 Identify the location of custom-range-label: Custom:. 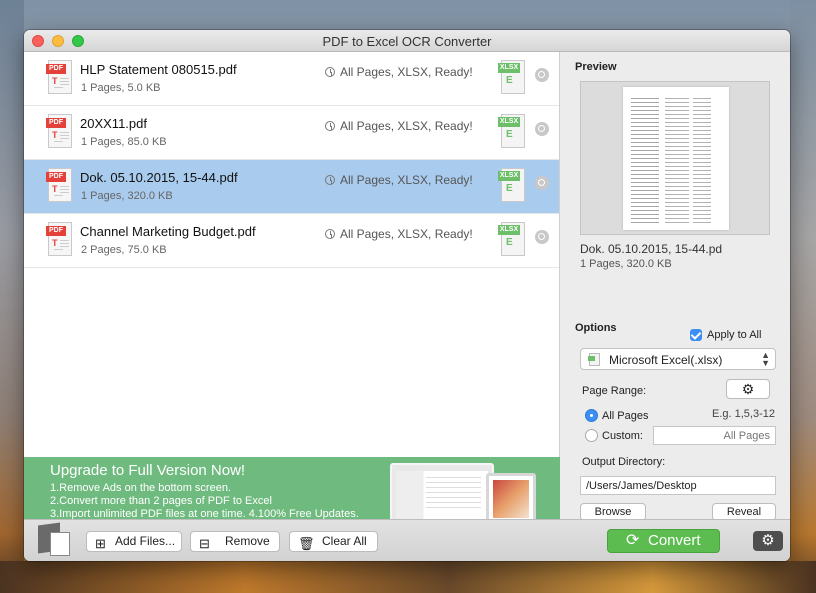
(622, 436).